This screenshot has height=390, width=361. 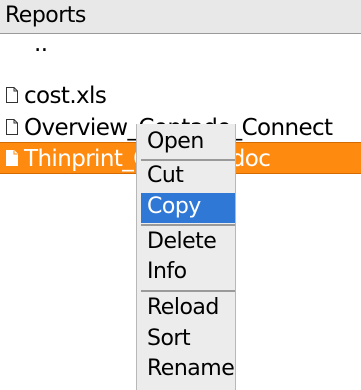 What do you see at coordinates (188, 340) in the screenshot?
I see `menu-item-sort: Sort` at bounding box center [188, 340].